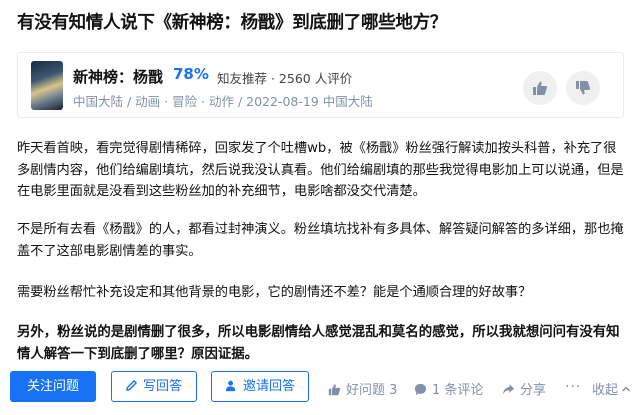 Image resolution: width=640 pixels, height=415 pixels. I want to click on thumbs-down-icon, so click(583, 88).